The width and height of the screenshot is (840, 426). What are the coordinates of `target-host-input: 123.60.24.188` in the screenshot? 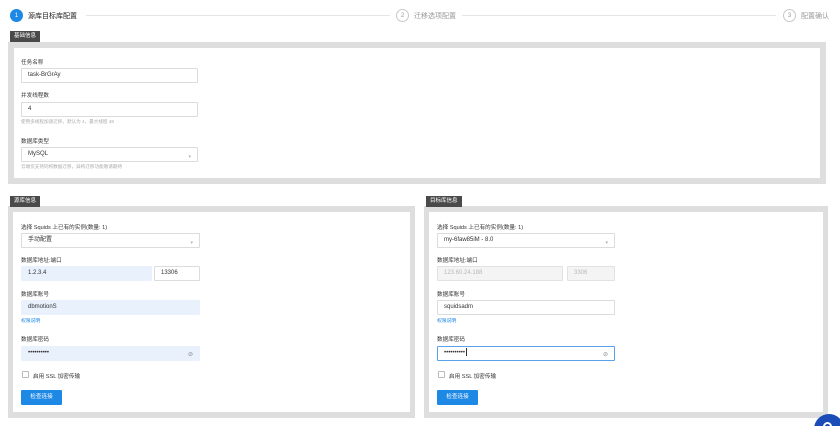 It's located at (500, 273).